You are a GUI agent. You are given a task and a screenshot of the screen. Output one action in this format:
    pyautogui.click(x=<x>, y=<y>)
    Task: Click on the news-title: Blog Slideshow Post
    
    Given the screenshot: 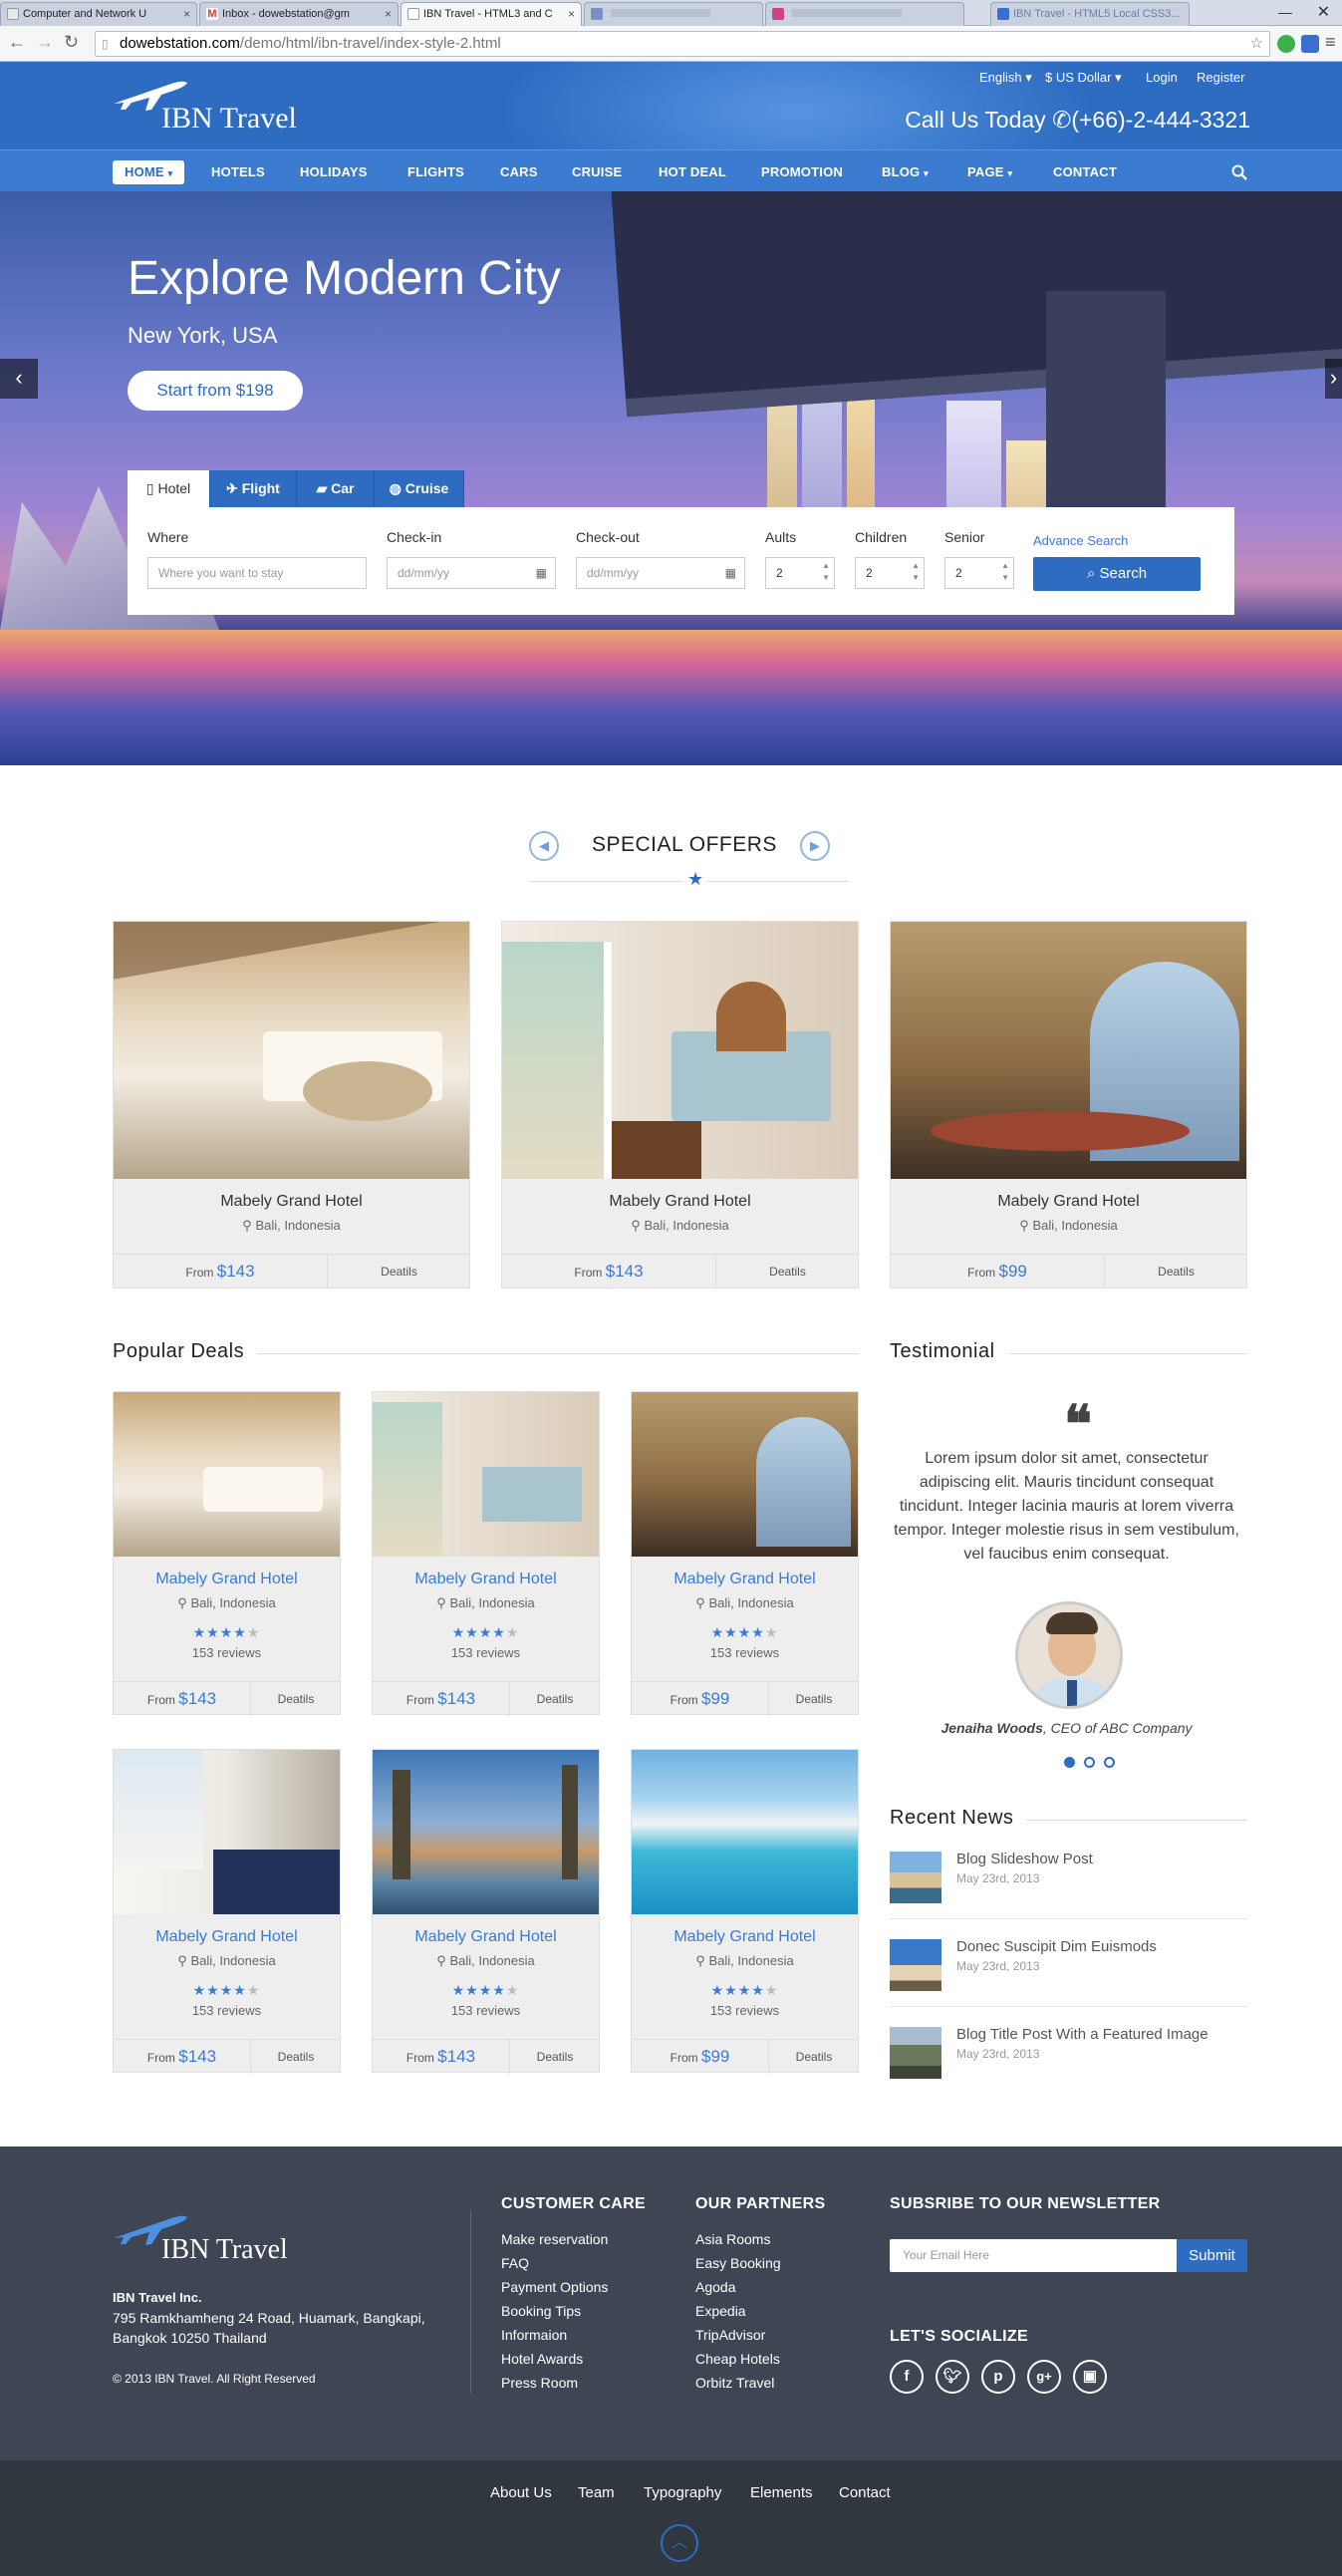 What is the action you would take?
    pyautogui.click(x=1024, y=1859)
    